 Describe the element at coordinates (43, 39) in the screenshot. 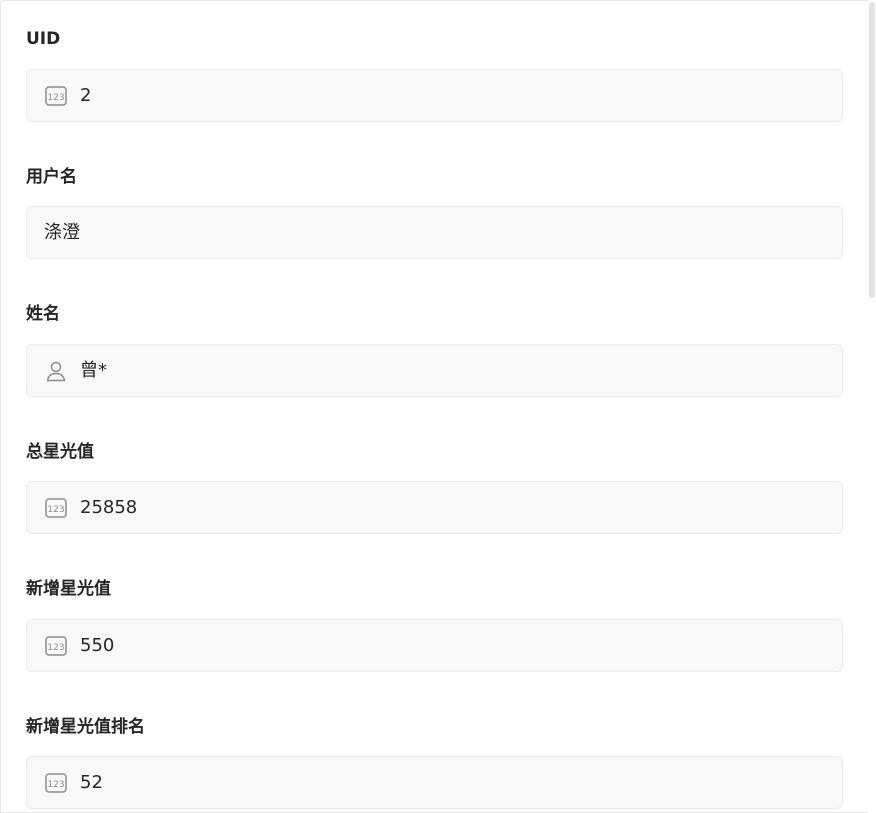

I see `field-label-uid: UID` at that location.